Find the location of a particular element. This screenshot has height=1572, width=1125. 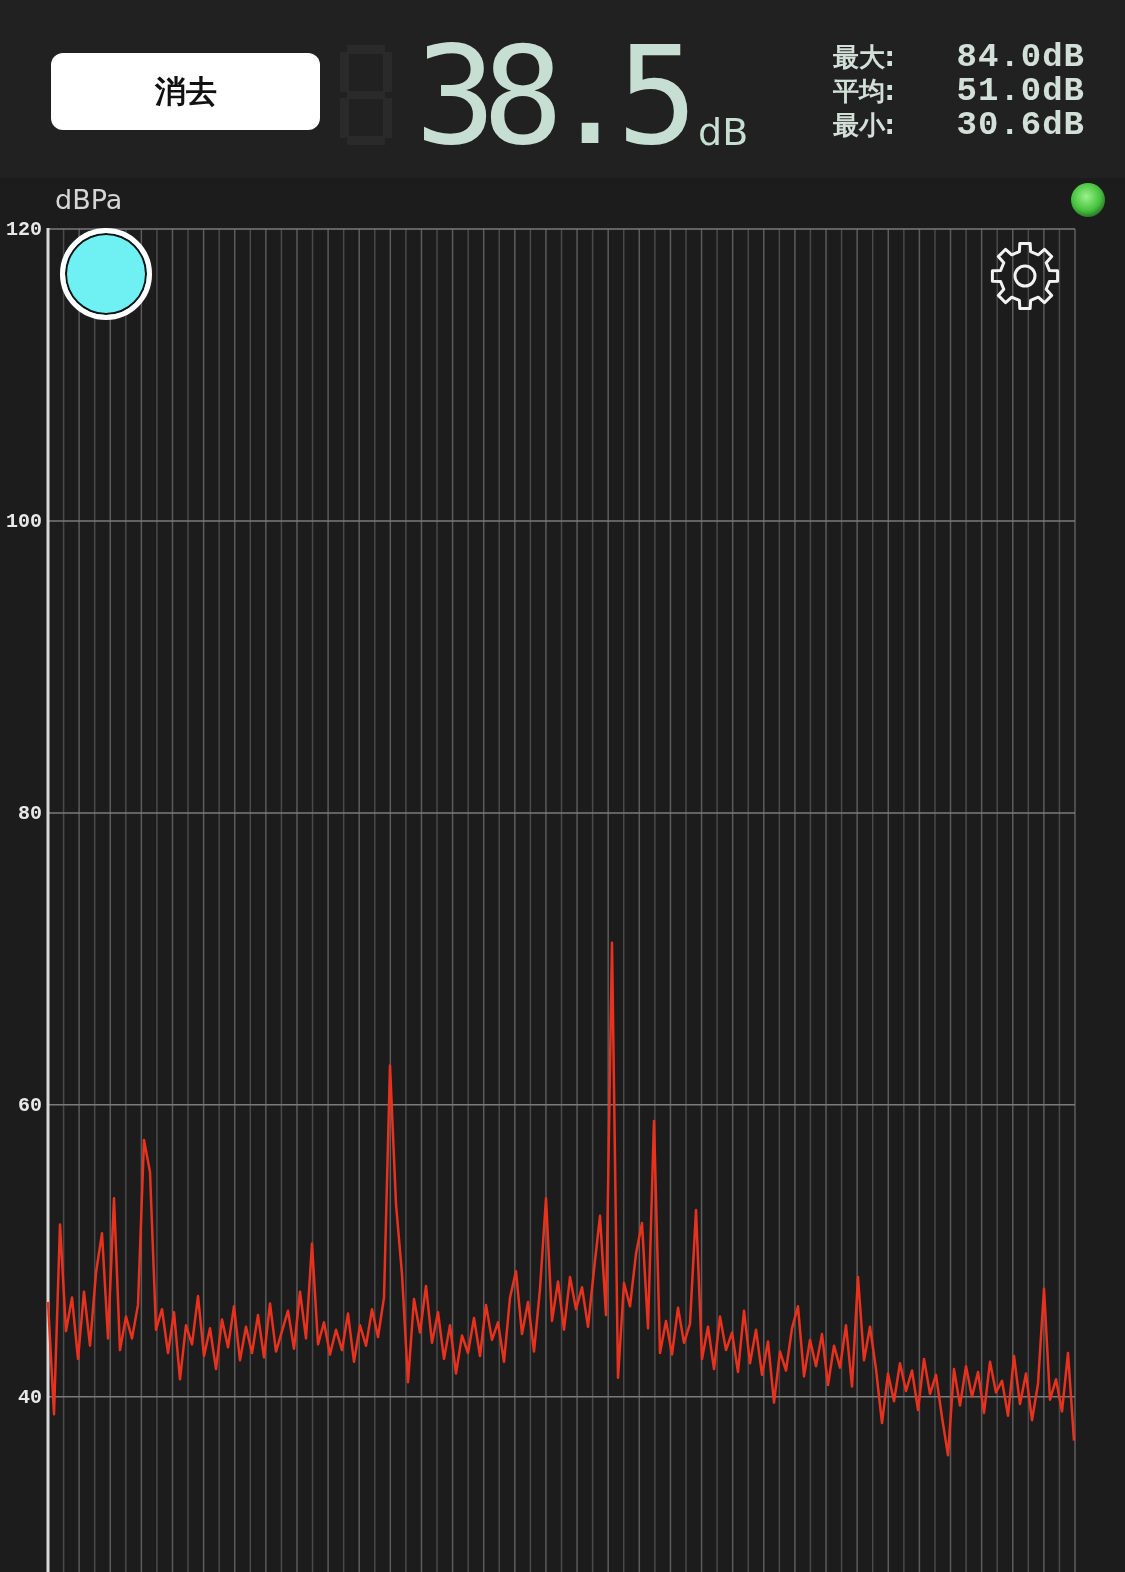

axis-title: dBPa is located at coordinates (89, 200).